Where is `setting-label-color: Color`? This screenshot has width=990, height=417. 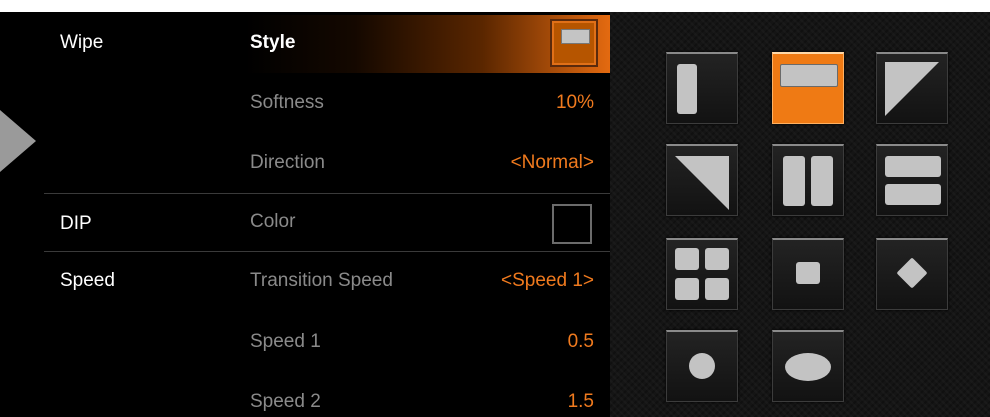 setting-label-color: Color is located at coordinates (273, 221).